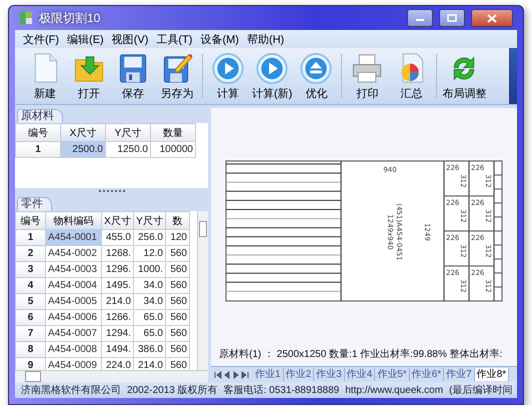 The image size is (532, 416). What do you see at coordinates (173, 133) in the screenshot?
I see `column-header: 数量` at bounding box center [173, 133].